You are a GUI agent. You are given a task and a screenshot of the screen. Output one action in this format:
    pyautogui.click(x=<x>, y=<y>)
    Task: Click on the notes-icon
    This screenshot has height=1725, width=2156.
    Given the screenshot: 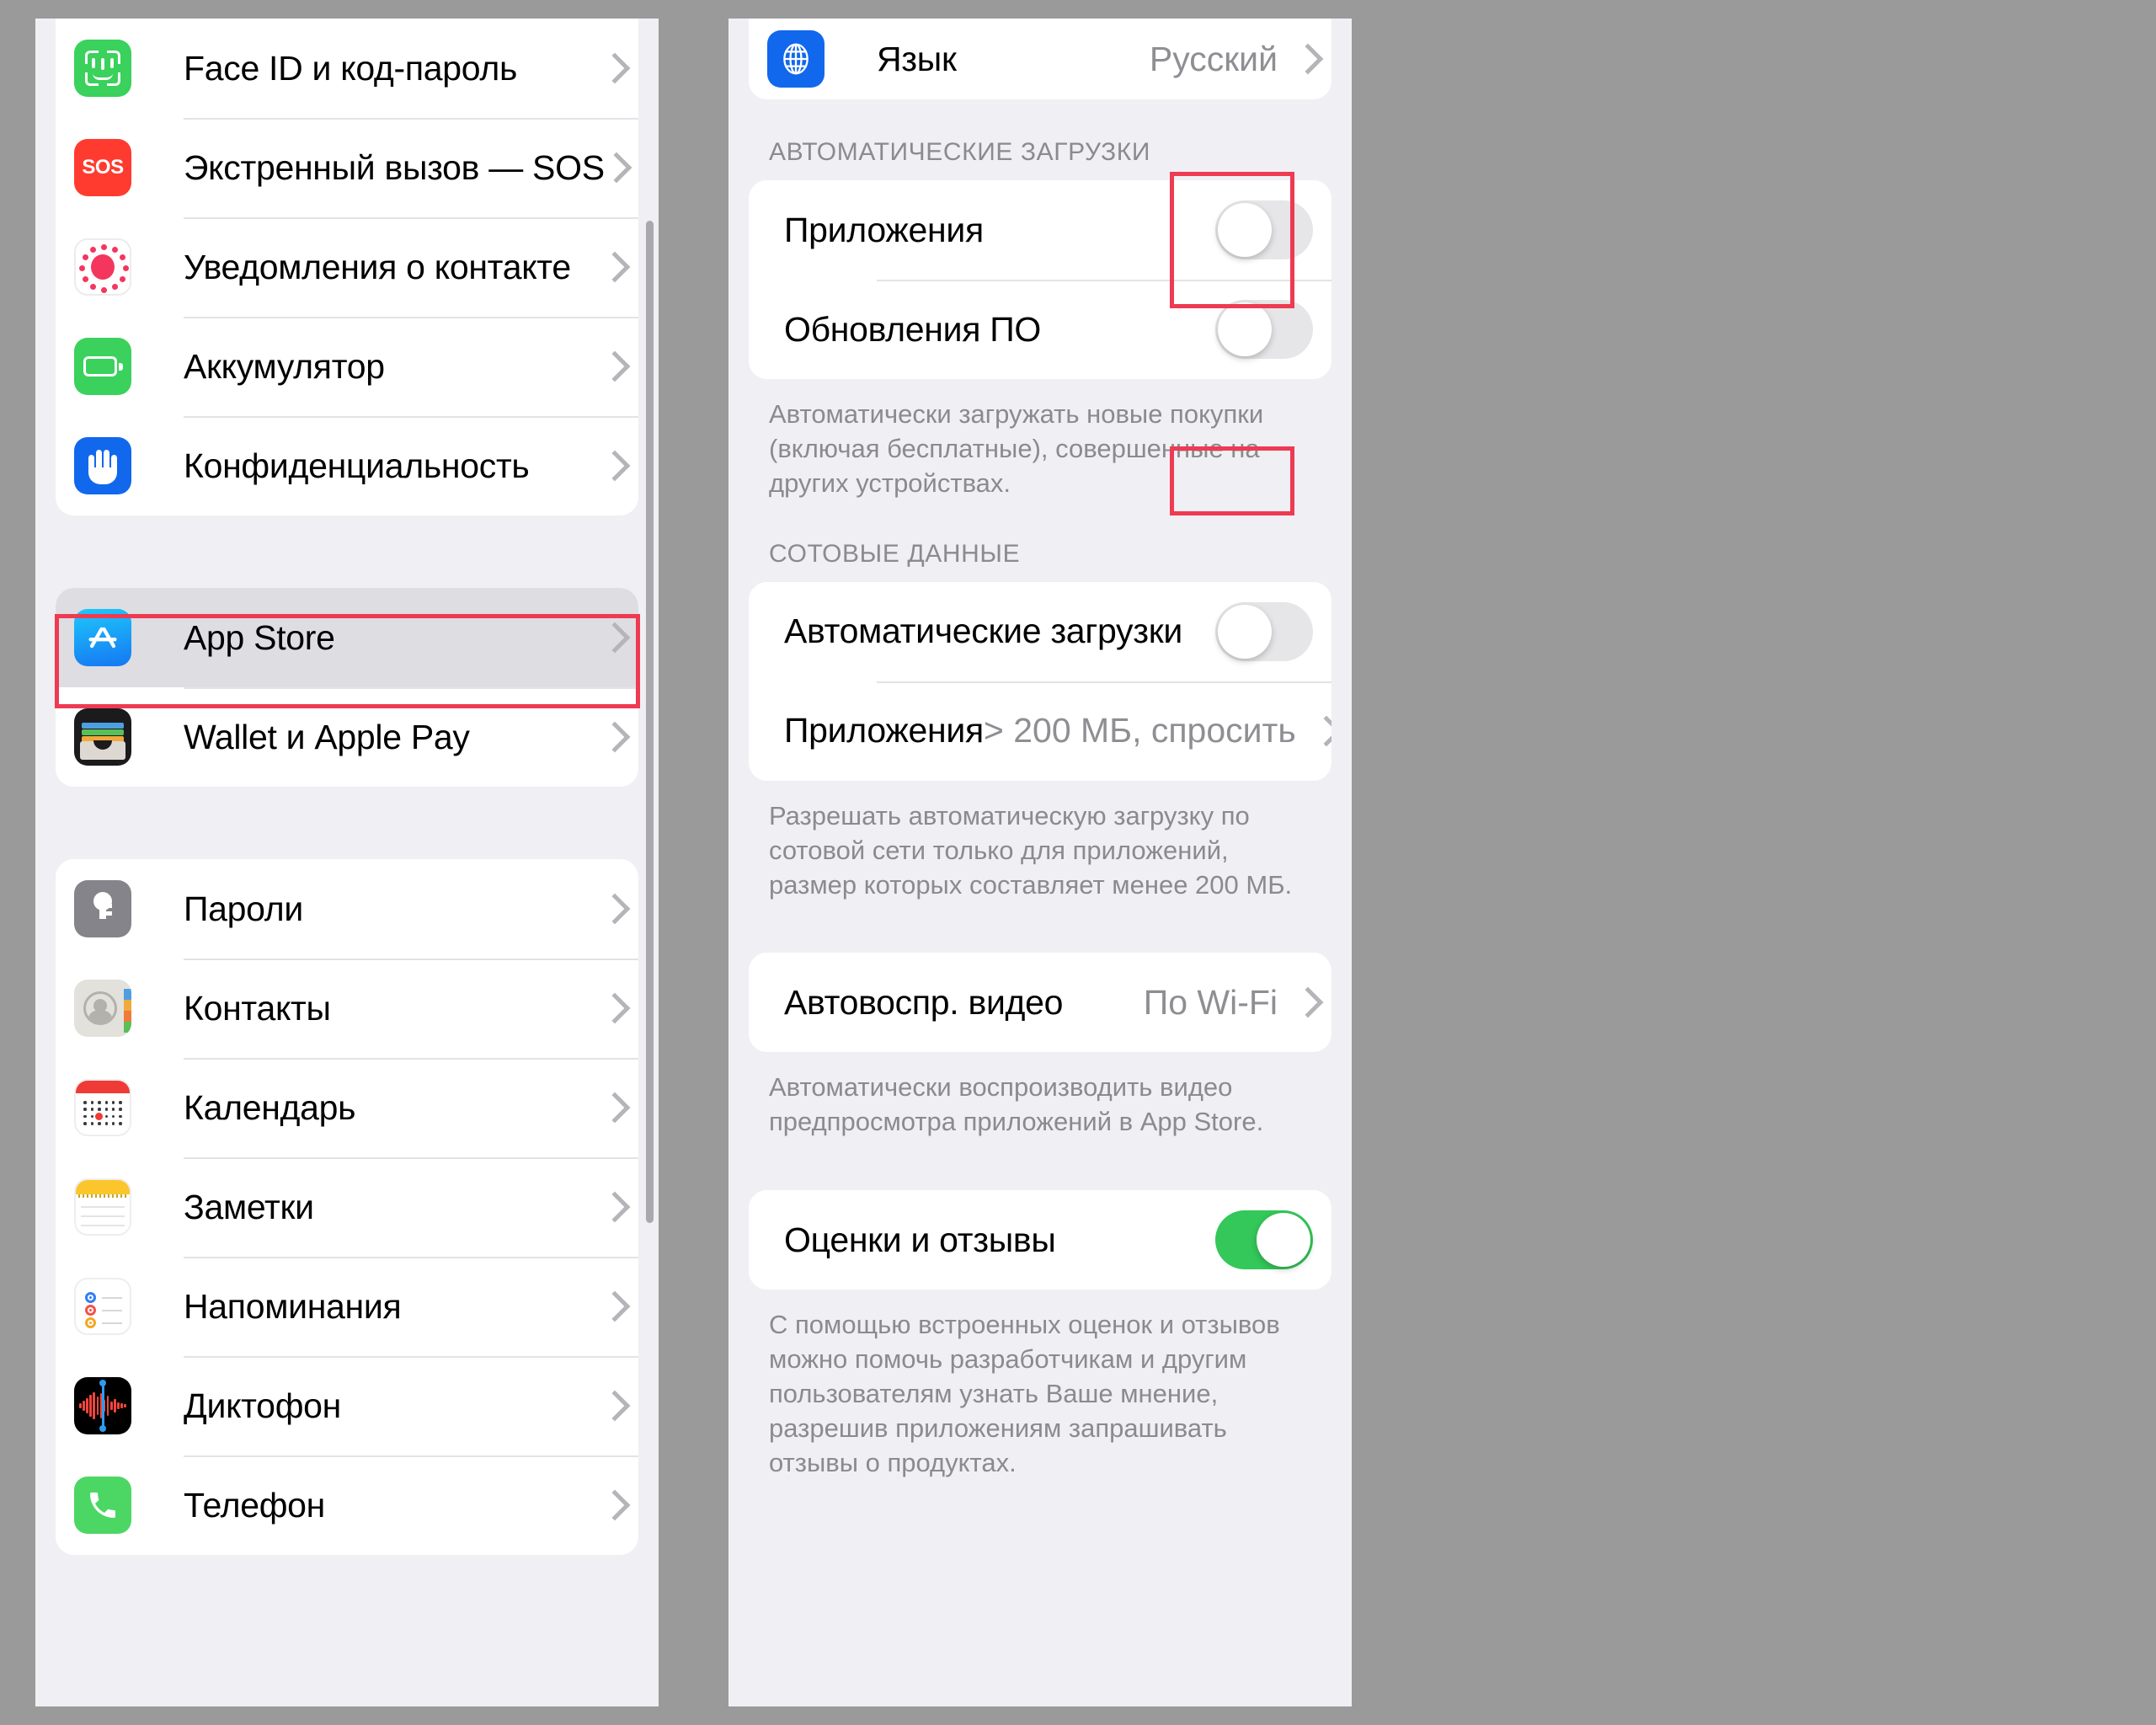 What is the action you would take?
    pyautogui.click(x=102, y=1207)
    